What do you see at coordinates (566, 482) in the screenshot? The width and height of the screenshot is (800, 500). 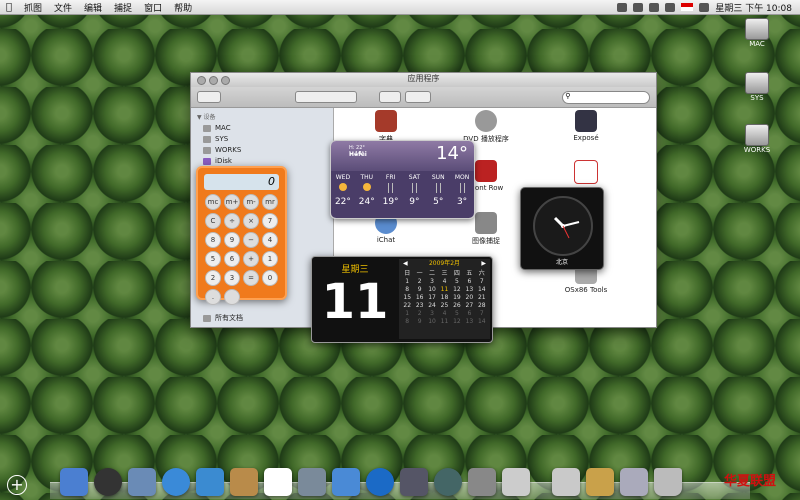 I see `applications-folder-icon` at bounding box center [566, 482].